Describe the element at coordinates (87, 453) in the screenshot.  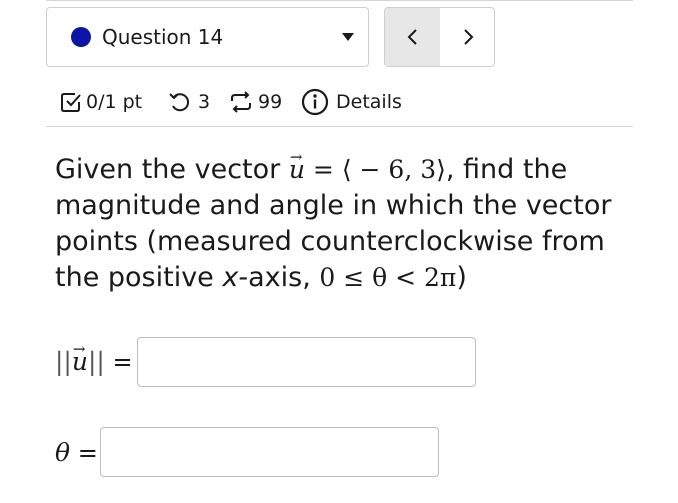
I see `angle-equals: =` at that location.